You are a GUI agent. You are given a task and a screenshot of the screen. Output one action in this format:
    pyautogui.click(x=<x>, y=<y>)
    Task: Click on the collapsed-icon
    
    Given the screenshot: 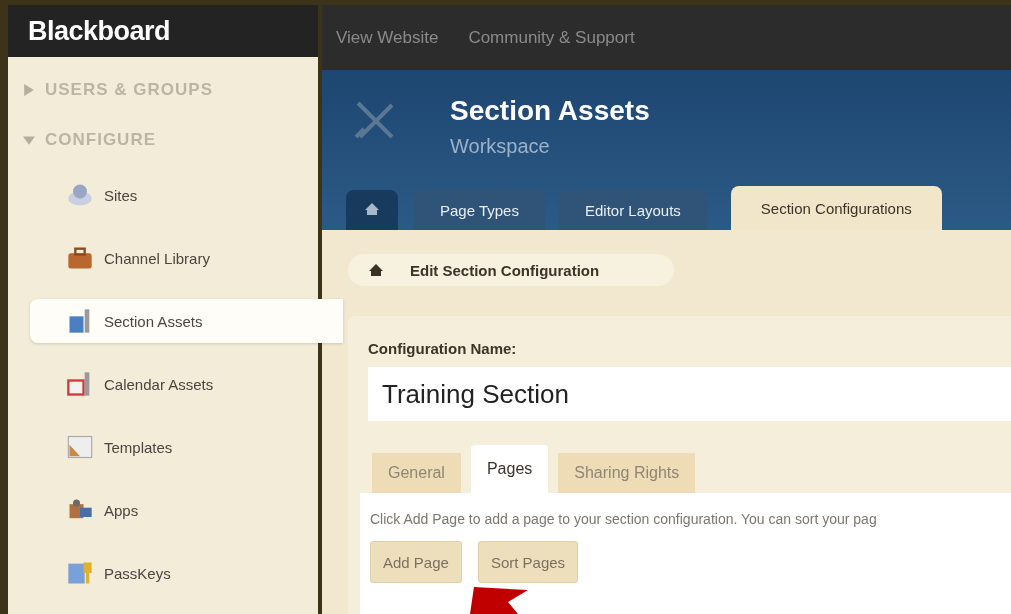 What is the action you would take?
    pyautogui.click(x=29, y=90)
    